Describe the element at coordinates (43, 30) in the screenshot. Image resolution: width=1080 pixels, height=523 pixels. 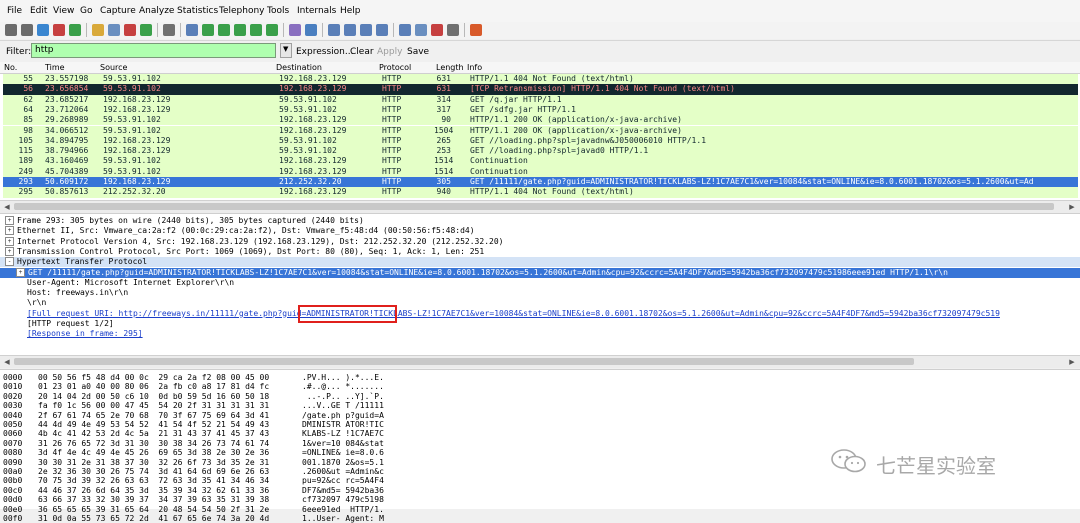
I see `start-capture-icon` at that location.